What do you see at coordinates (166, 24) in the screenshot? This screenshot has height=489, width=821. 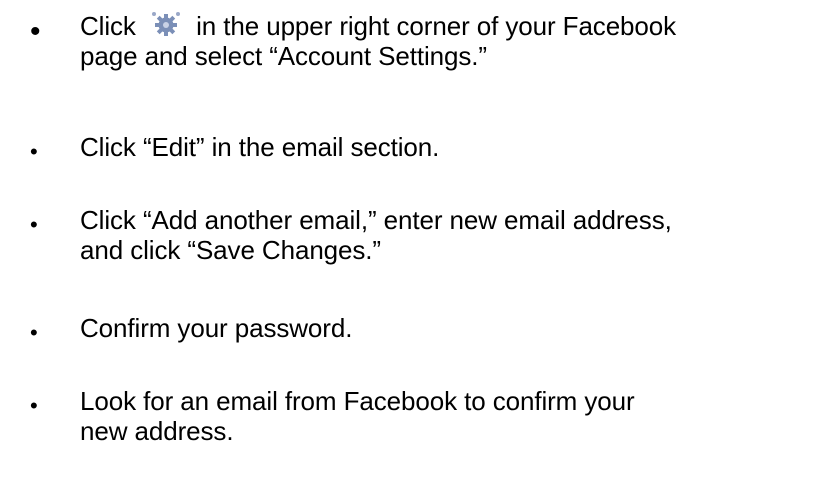 I see `gear-icon` at bounding box center [166, 24].